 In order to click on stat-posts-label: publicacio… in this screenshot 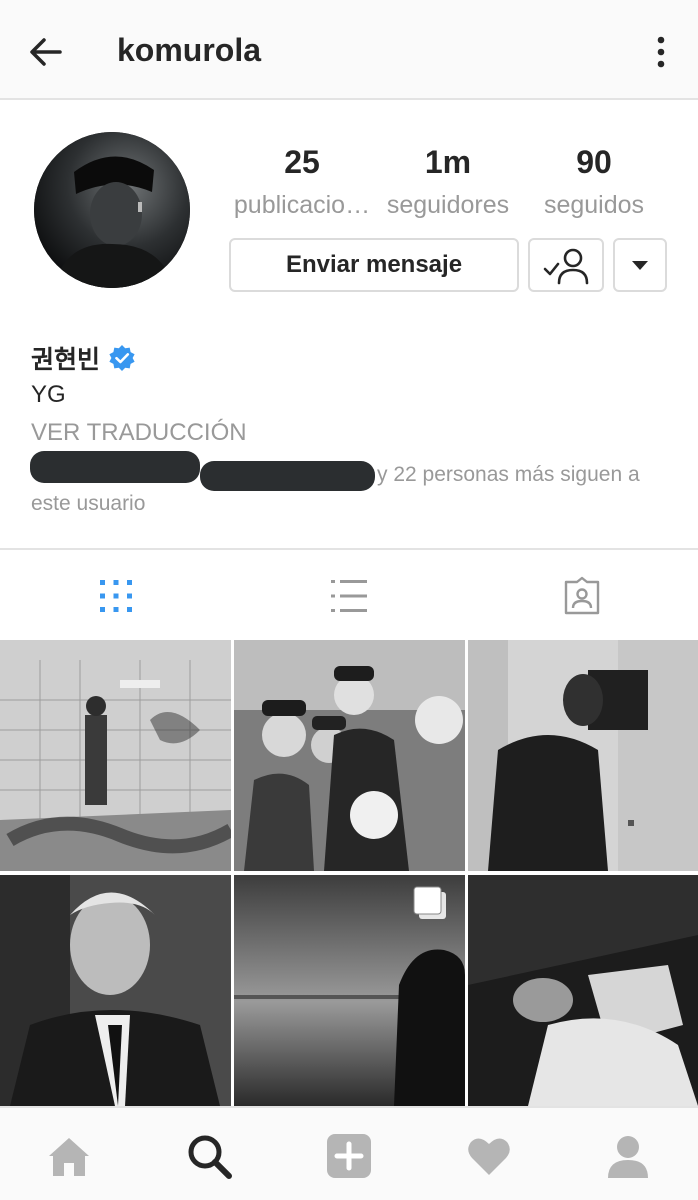, I will do `click(302, 205)`.